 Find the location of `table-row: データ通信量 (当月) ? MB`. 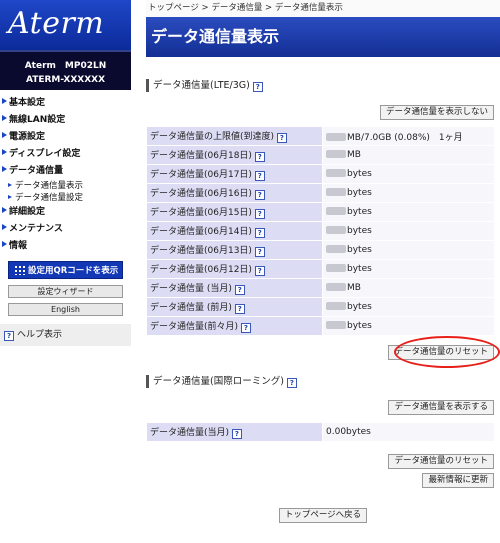

table-row: データ通信量 (当月) ? MB is located at coordinates (320, 288).